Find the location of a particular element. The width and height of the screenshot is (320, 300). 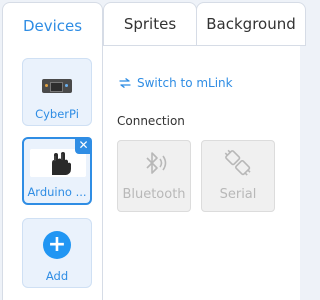

connection-heading: Connection is located at coordinates (151, 121).